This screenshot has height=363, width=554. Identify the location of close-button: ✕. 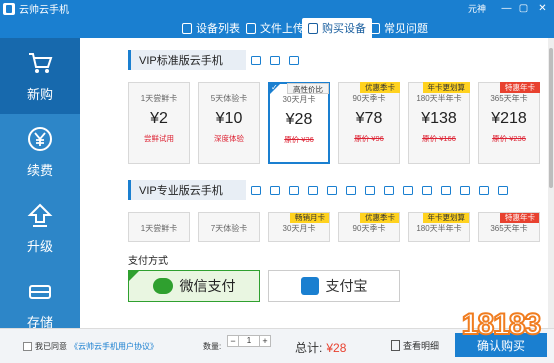
(542, 8).